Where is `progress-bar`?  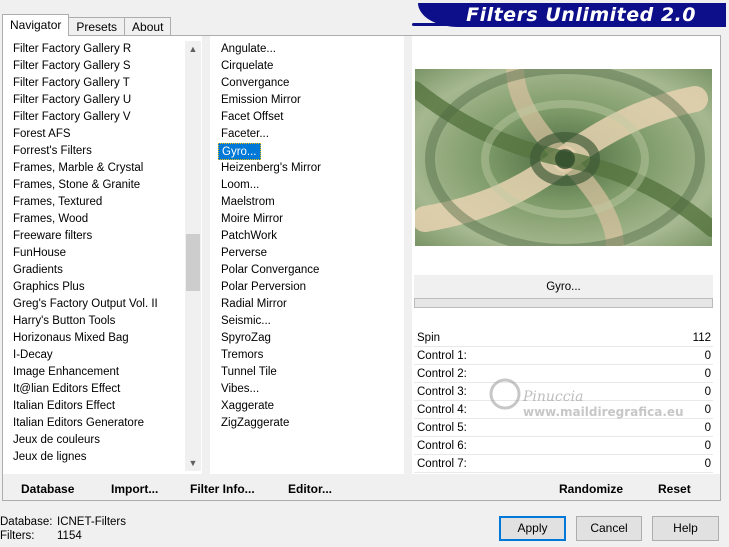 progress-bar is located at coordinates (563, 303).